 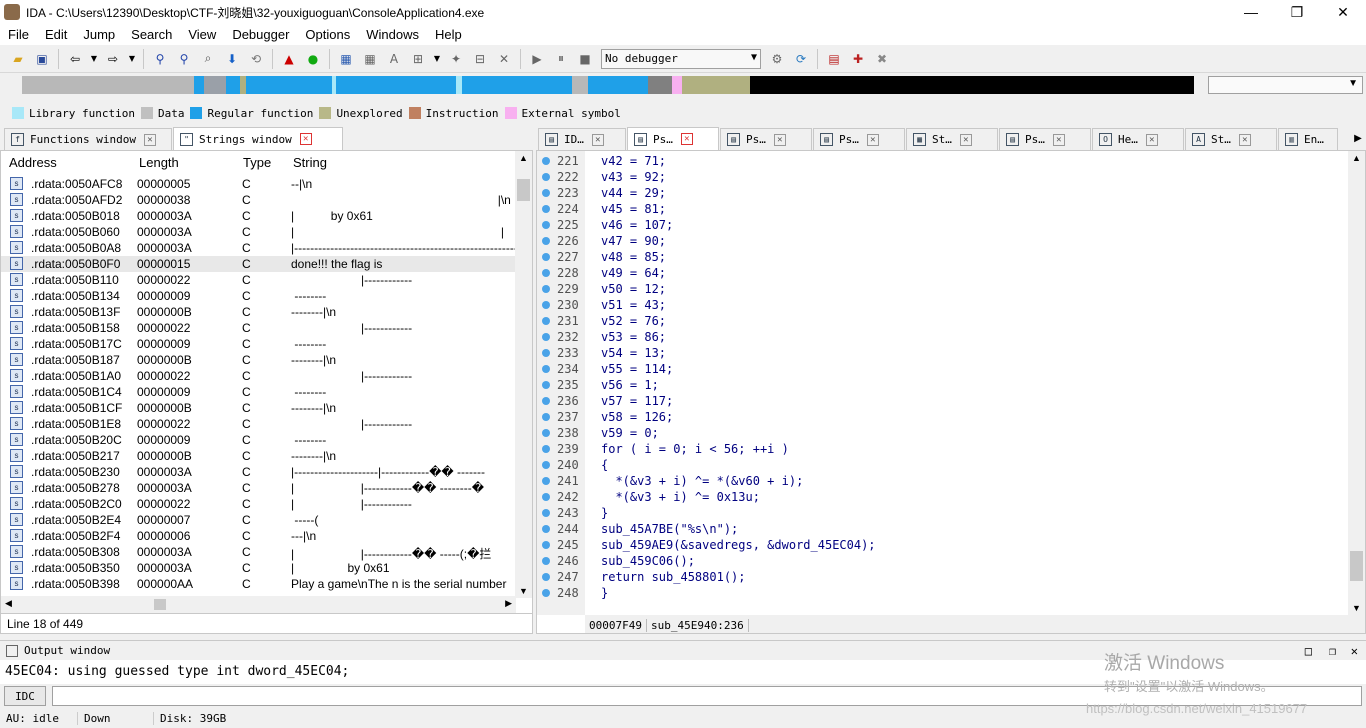 I want to click on menu-options: Options, so click(x=327, y=34).